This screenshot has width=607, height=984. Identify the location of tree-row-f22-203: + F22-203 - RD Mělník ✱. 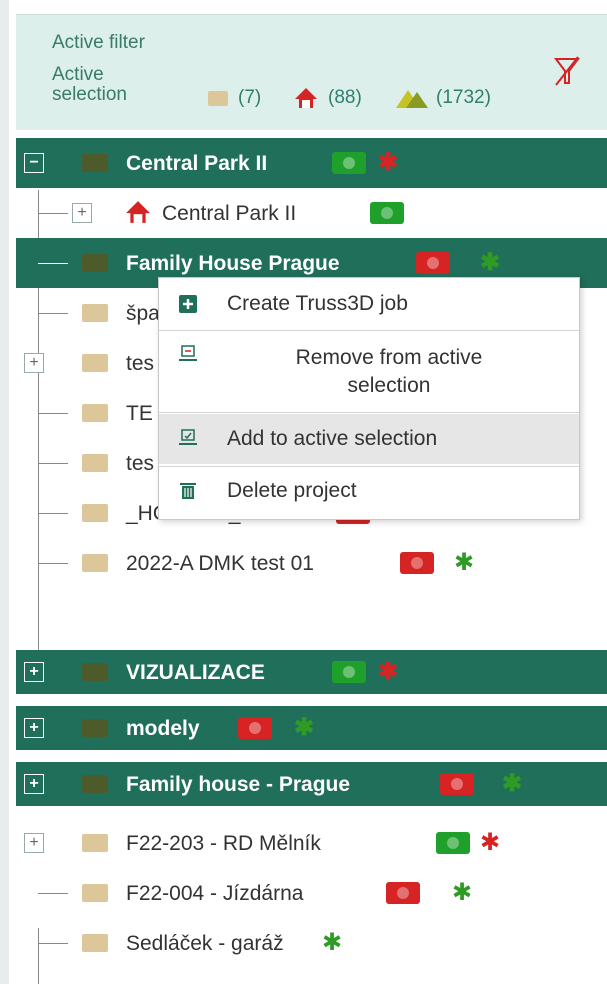
(311, 843).